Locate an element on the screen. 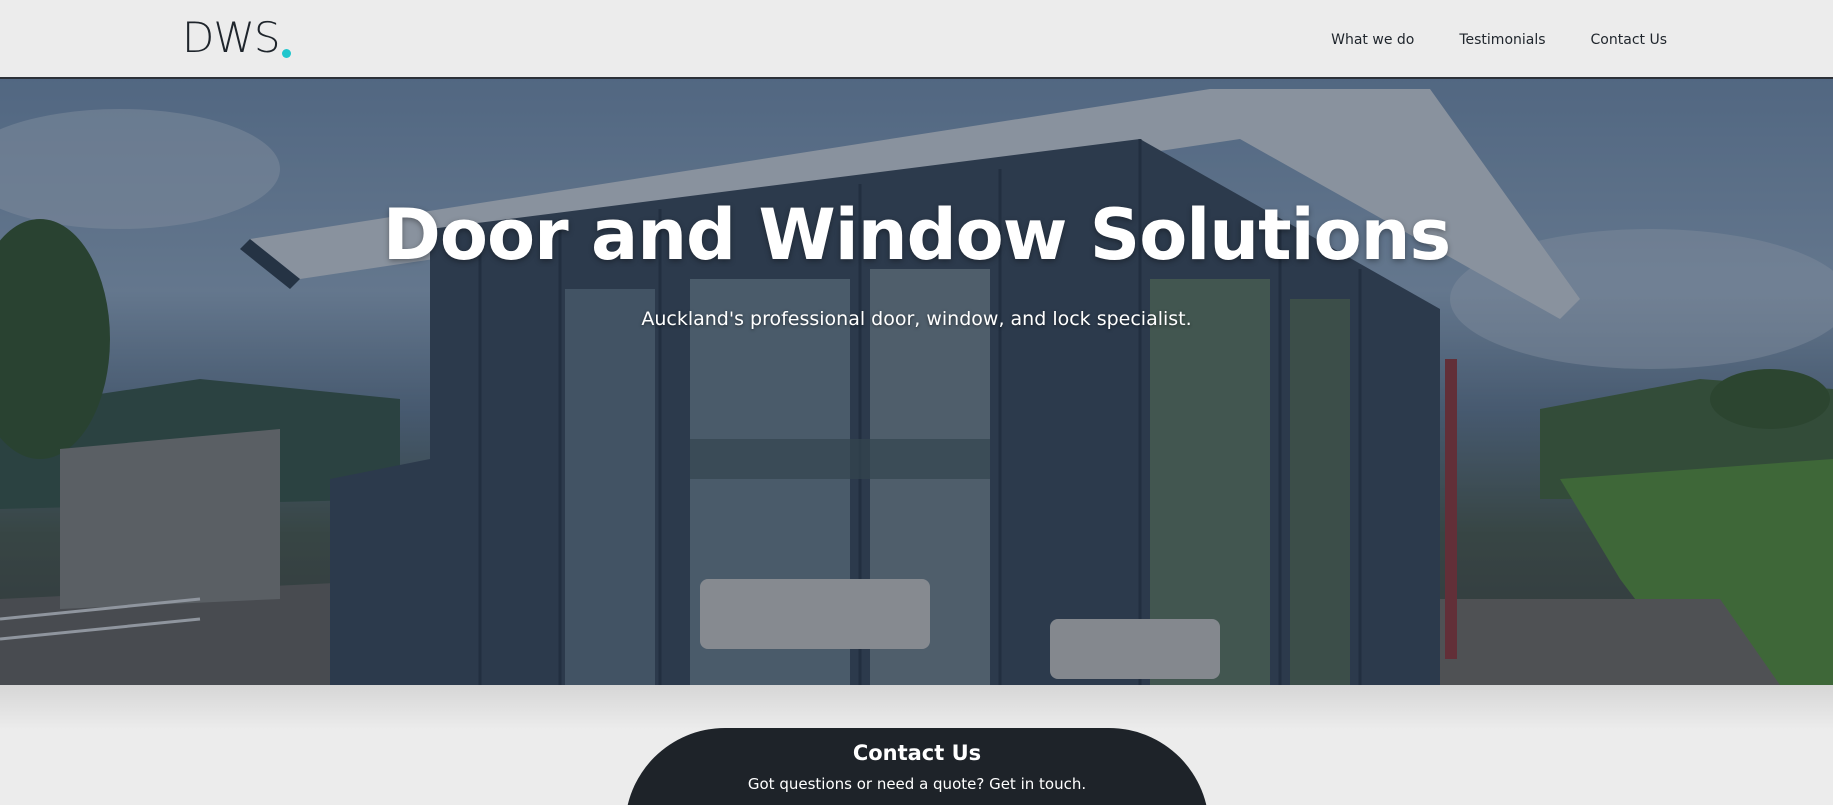 This screenshot has height=805, width=1833. logo-text: DWS is located at coordinates (231, 37).